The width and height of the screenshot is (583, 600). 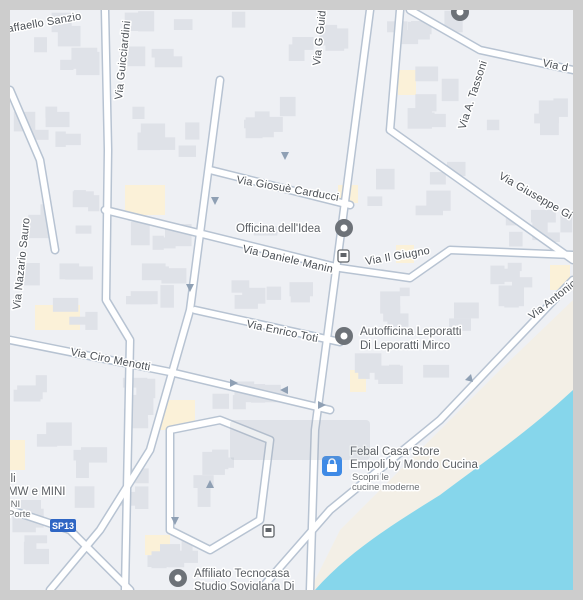 What do you see at coordinates (13, 479) in the screenshot?
I see `poi-bmw-label-1: lli` at bounding box center [13, 479].